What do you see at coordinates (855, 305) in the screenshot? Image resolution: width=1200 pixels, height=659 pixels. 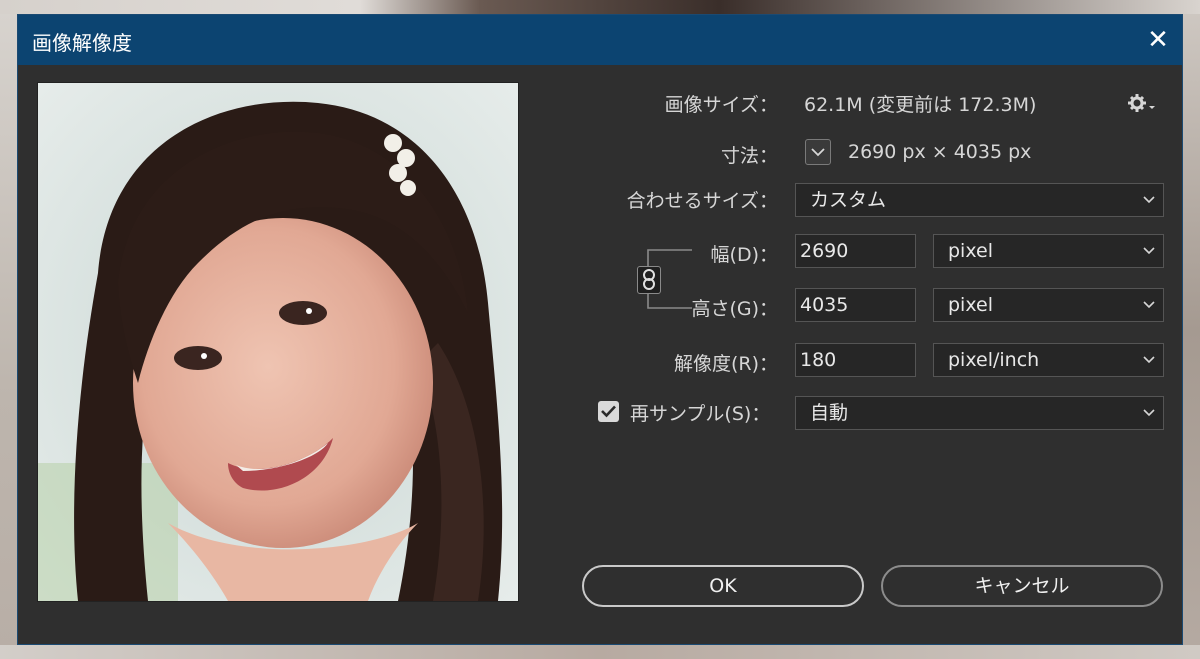 I see `height-input: 4035` at bounding box center [855, 305].